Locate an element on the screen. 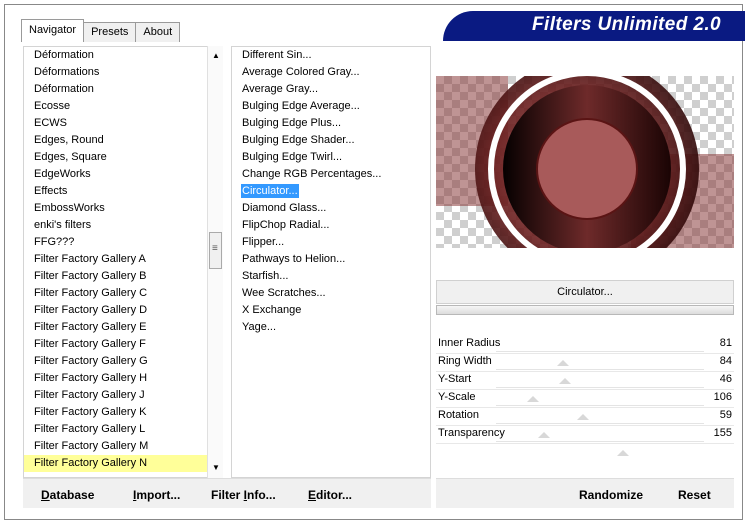 This screenshot has height=524, width=747. category-item: Filter Factory Gallery F is located at coordinates (123, 344).